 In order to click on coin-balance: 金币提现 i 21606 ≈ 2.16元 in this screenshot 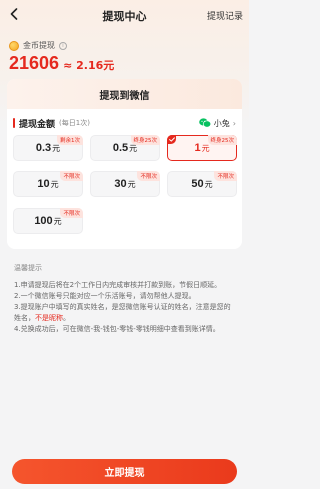, I will do `click(124, 60)`.